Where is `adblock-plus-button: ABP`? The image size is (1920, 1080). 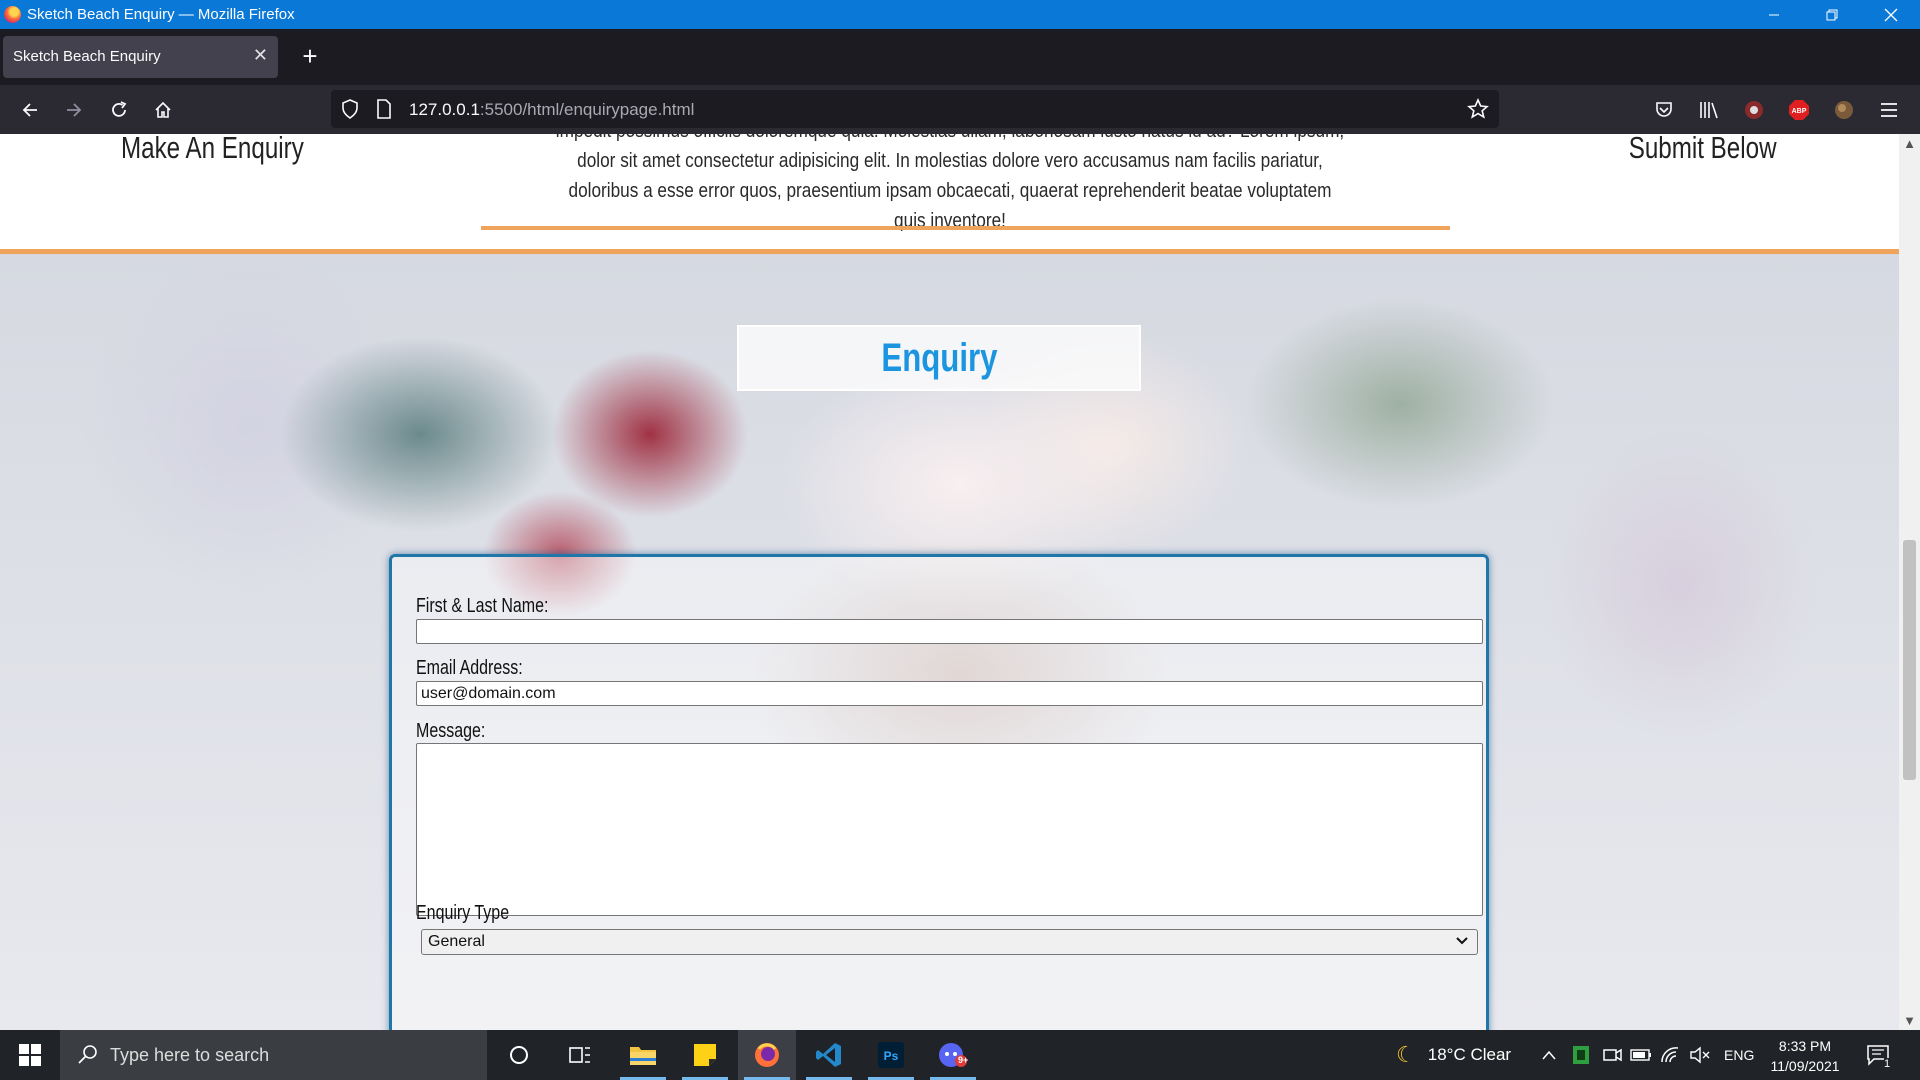 adblock-plus-button: ABP is located at coordinates (1799, 110).